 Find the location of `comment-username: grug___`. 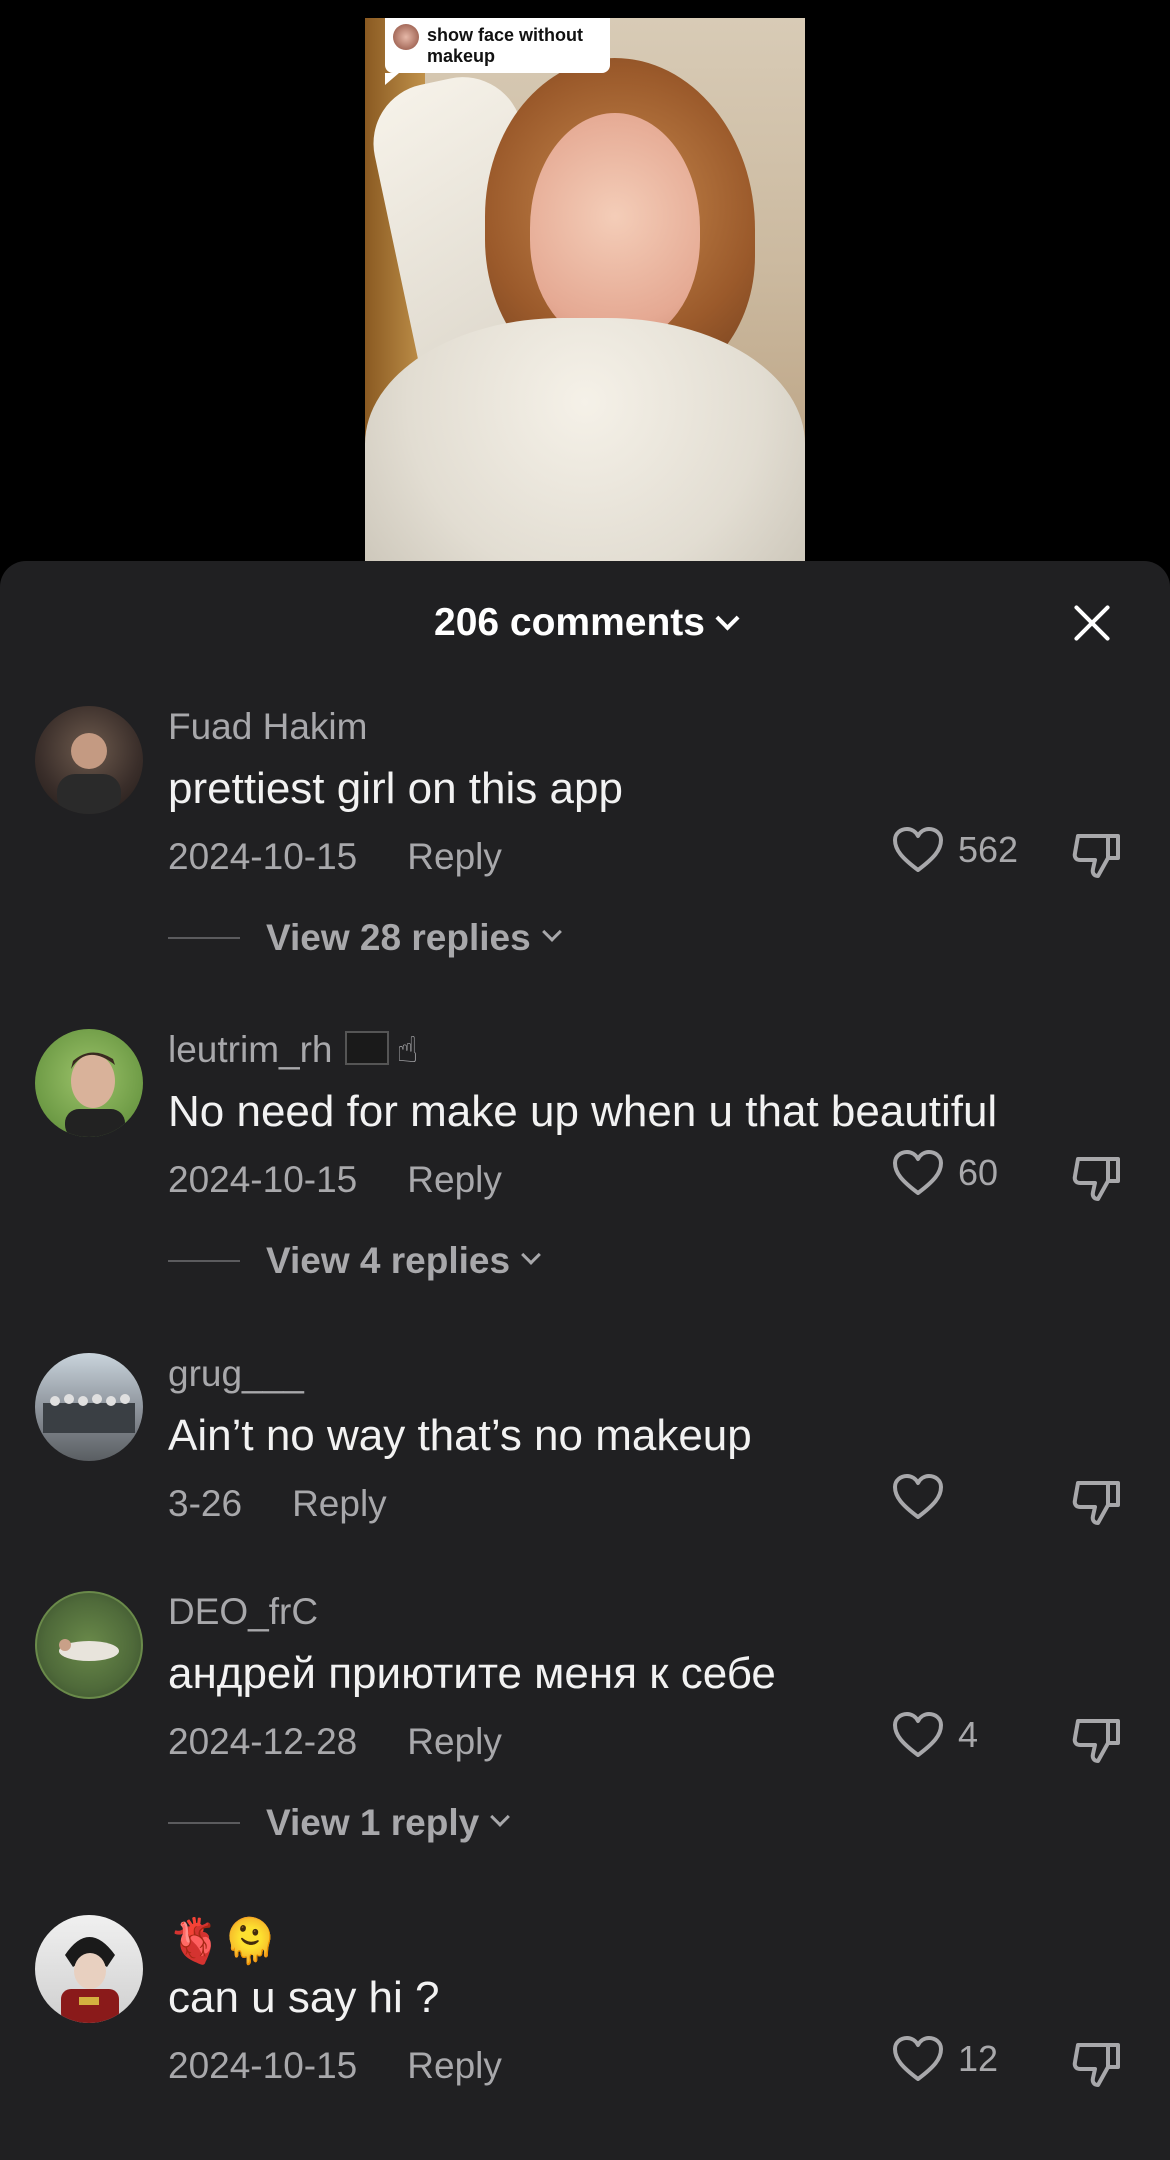

comment-username: grug___ is located at coordinates (236, 1374).